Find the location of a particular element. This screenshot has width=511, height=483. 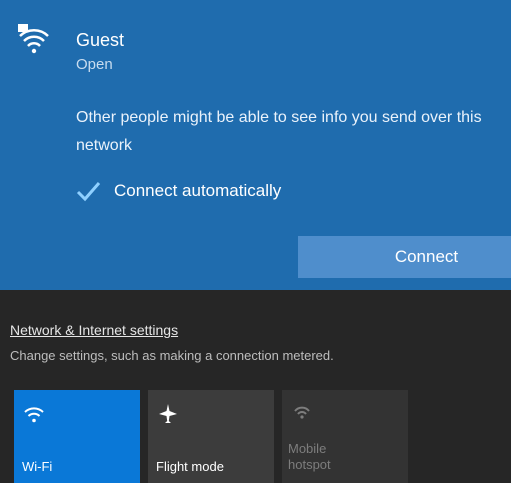

quick-action-label: Mobile hotspot is located at coordinates (309, 456).